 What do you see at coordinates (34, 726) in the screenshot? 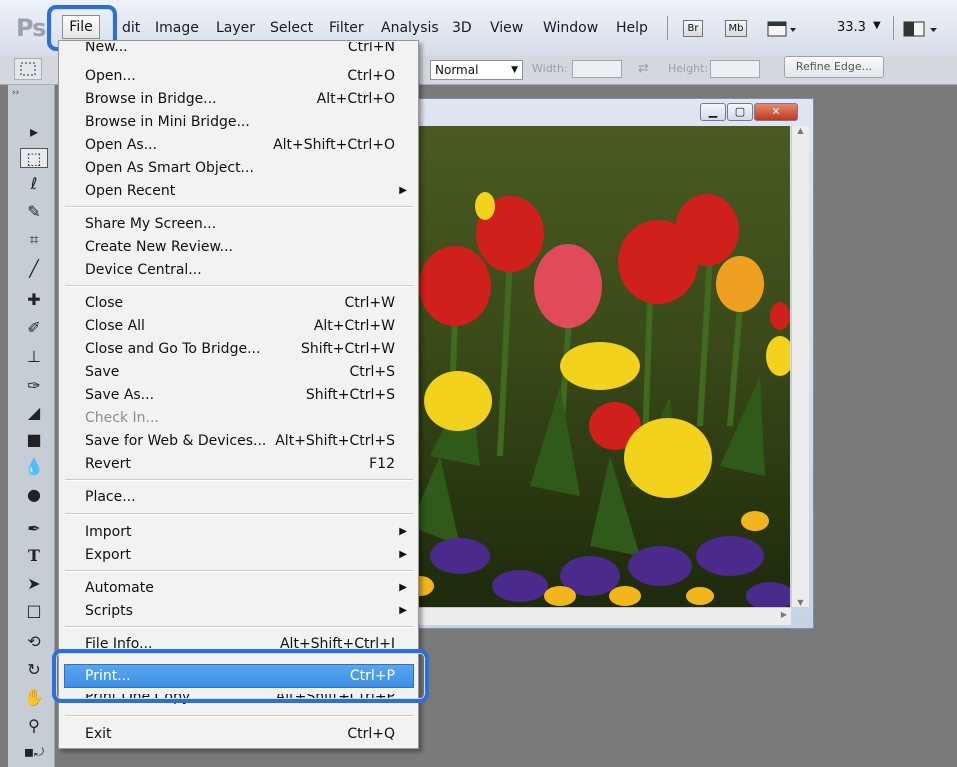
I see `zoom-tool-icon: ⚲` at bounding box center [34, 726].